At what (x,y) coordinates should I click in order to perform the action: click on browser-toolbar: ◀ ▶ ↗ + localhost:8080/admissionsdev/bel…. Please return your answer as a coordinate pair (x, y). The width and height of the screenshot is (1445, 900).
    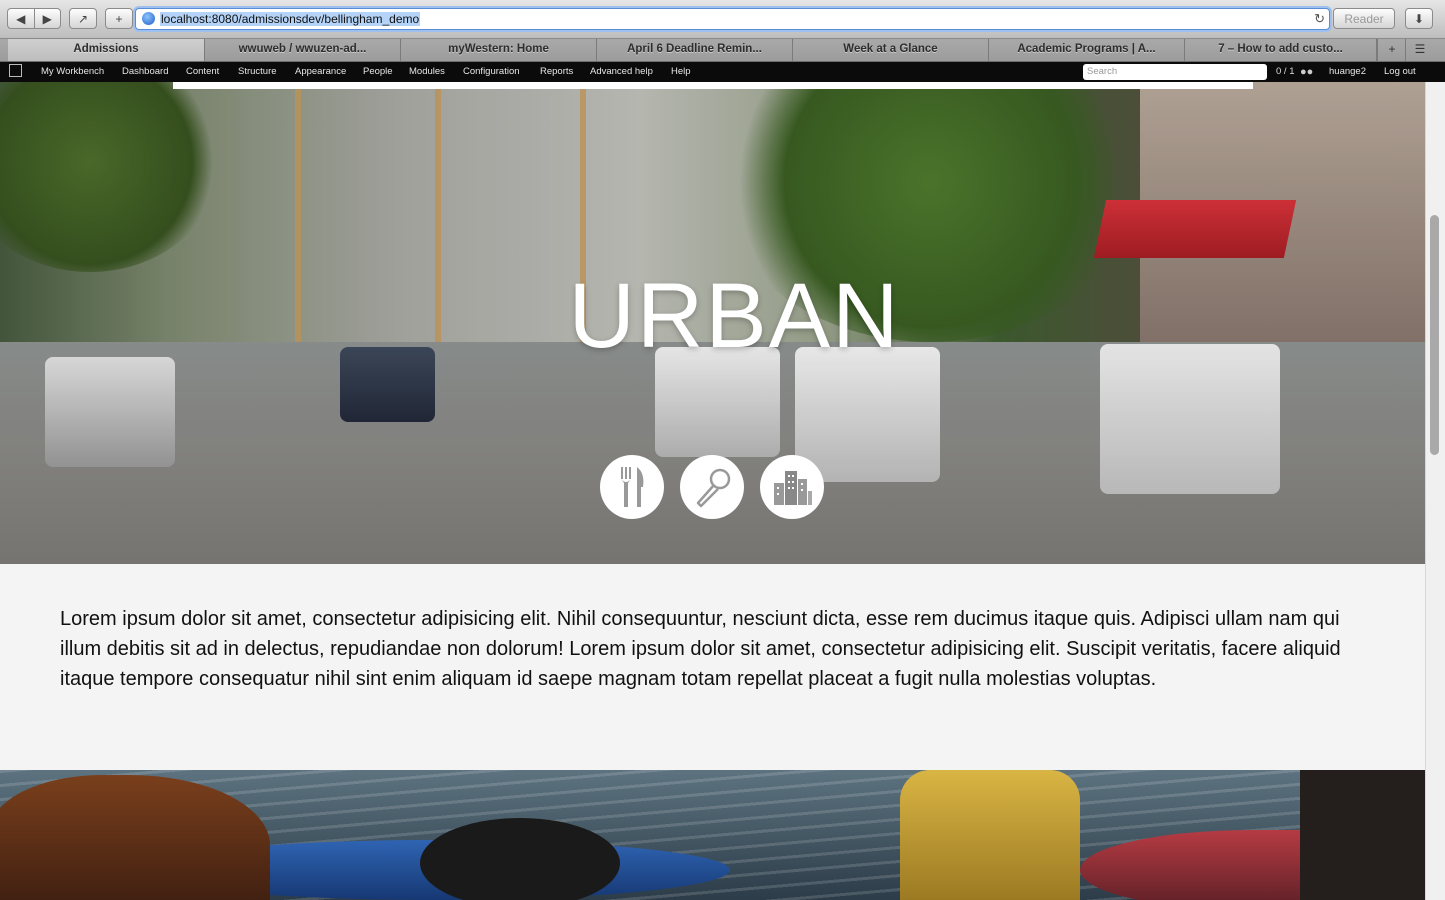
    Looking at the image, I should click on (722, 19).